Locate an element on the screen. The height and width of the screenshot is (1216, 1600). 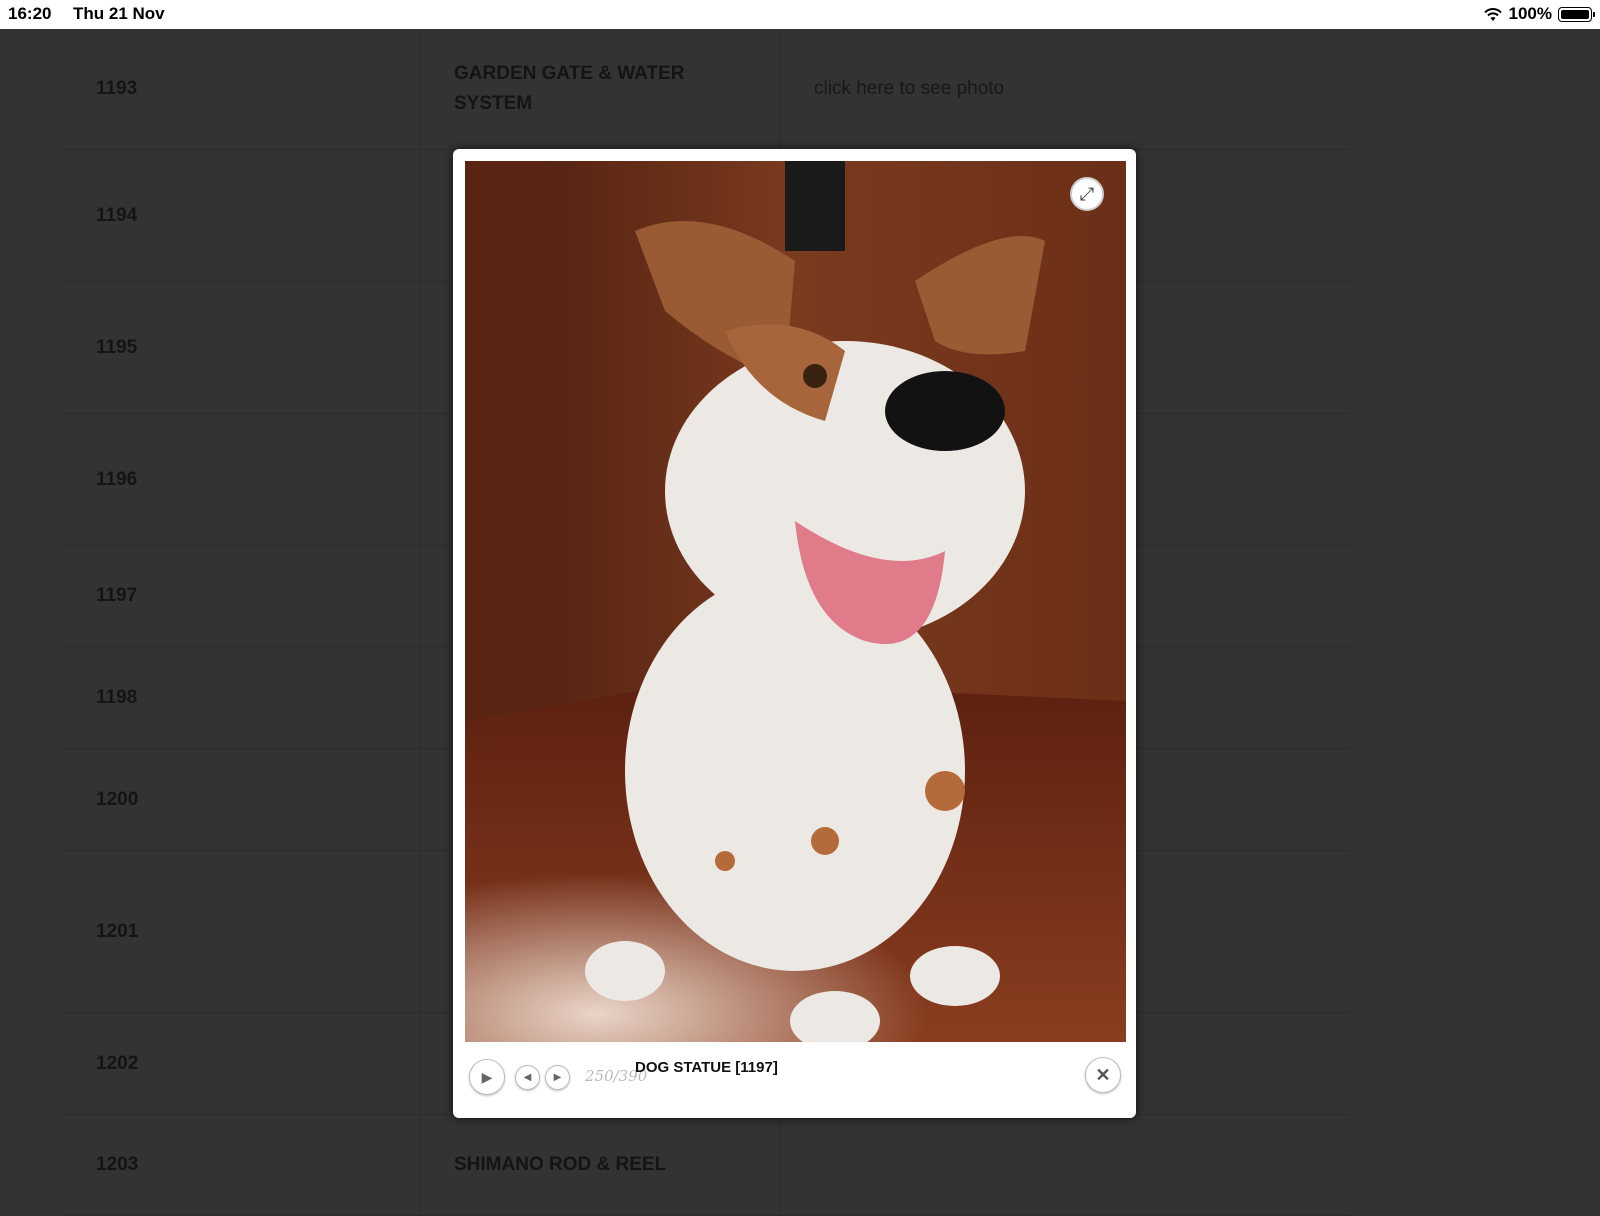
lot-cell: 1201 is located at coordinates (241, 931).